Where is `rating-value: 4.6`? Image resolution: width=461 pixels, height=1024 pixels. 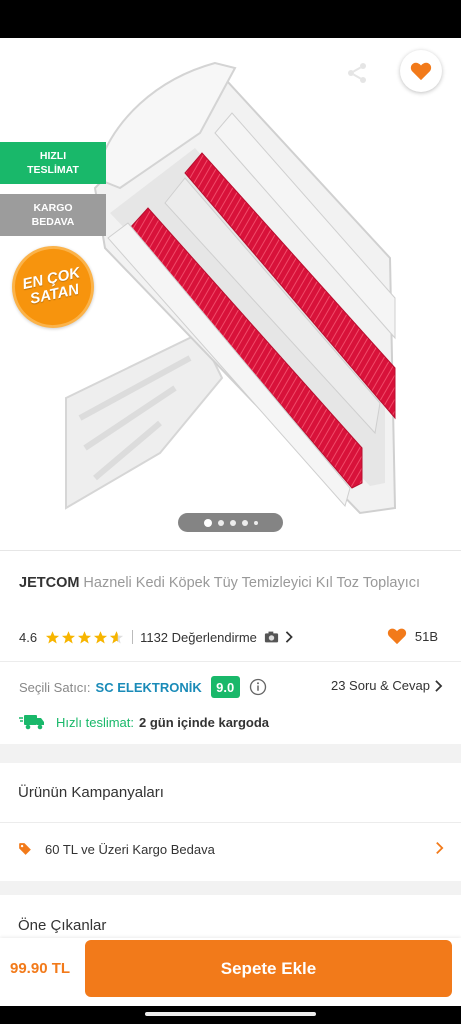
rating-value: 4.6 is located at coordinates (28, 637).